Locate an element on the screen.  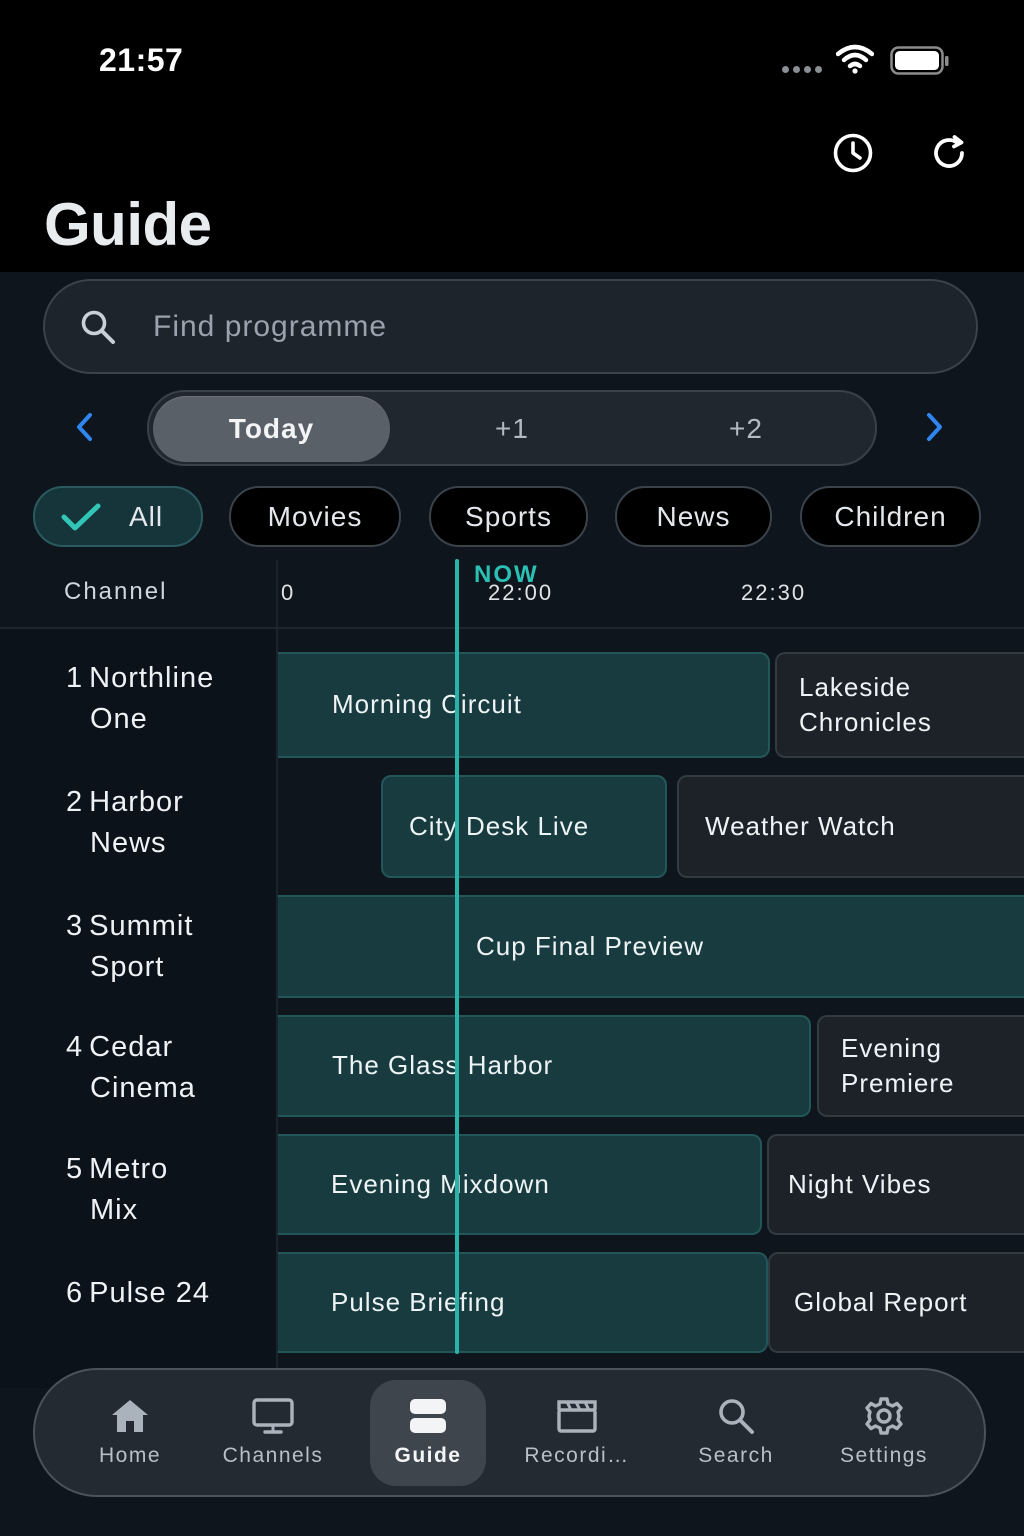
filter-chip-sports: Sports is located at coordinates (508, 516).